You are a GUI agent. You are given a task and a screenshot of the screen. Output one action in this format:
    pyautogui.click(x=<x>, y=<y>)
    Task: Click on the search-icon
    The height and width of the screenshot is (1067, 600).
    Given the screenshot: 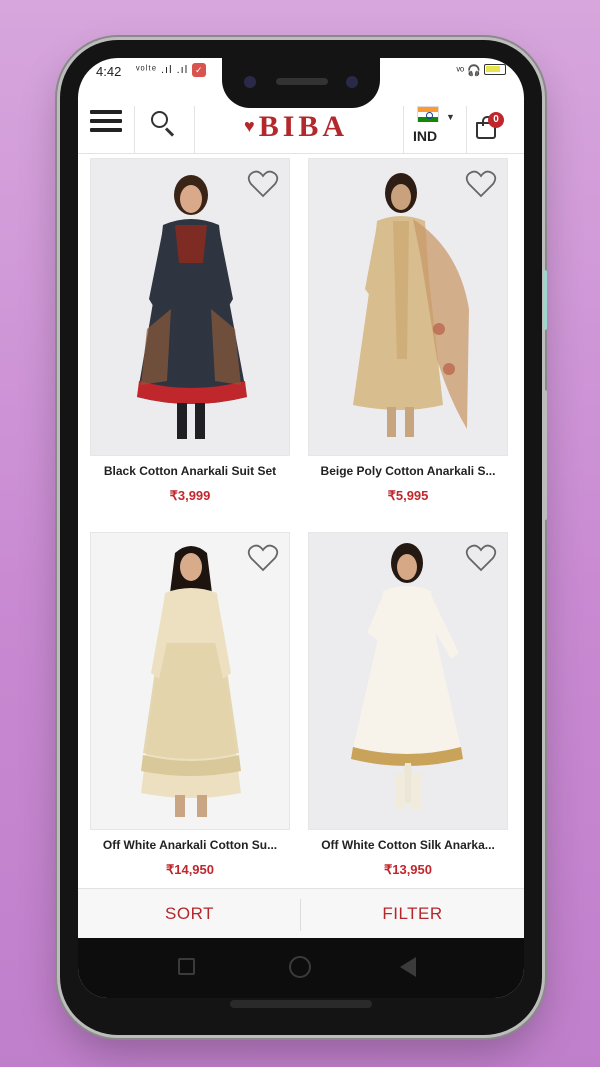 What is the action you would take?
    pyautogui.click(x=164, y=124)
    